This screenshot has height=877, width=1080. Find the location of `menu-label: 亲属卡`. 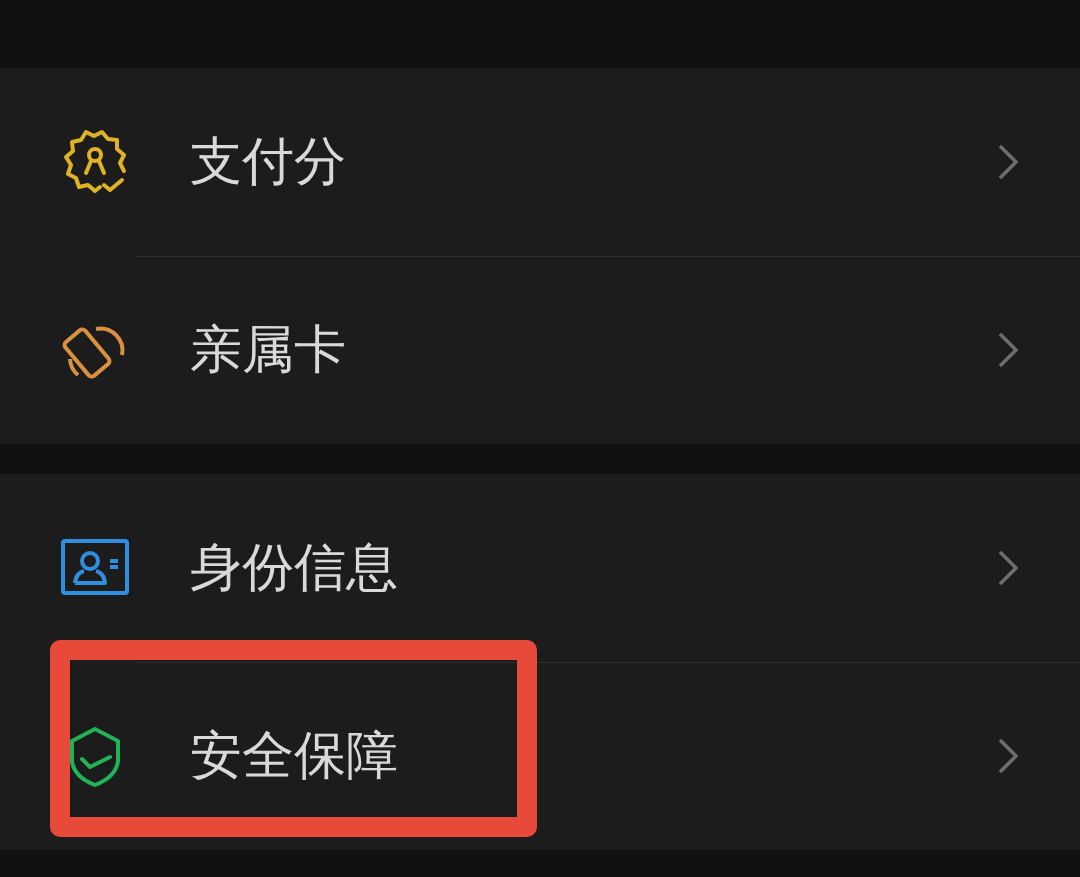

menu-label: 亲属卡 is located at coordinates (268, 349).